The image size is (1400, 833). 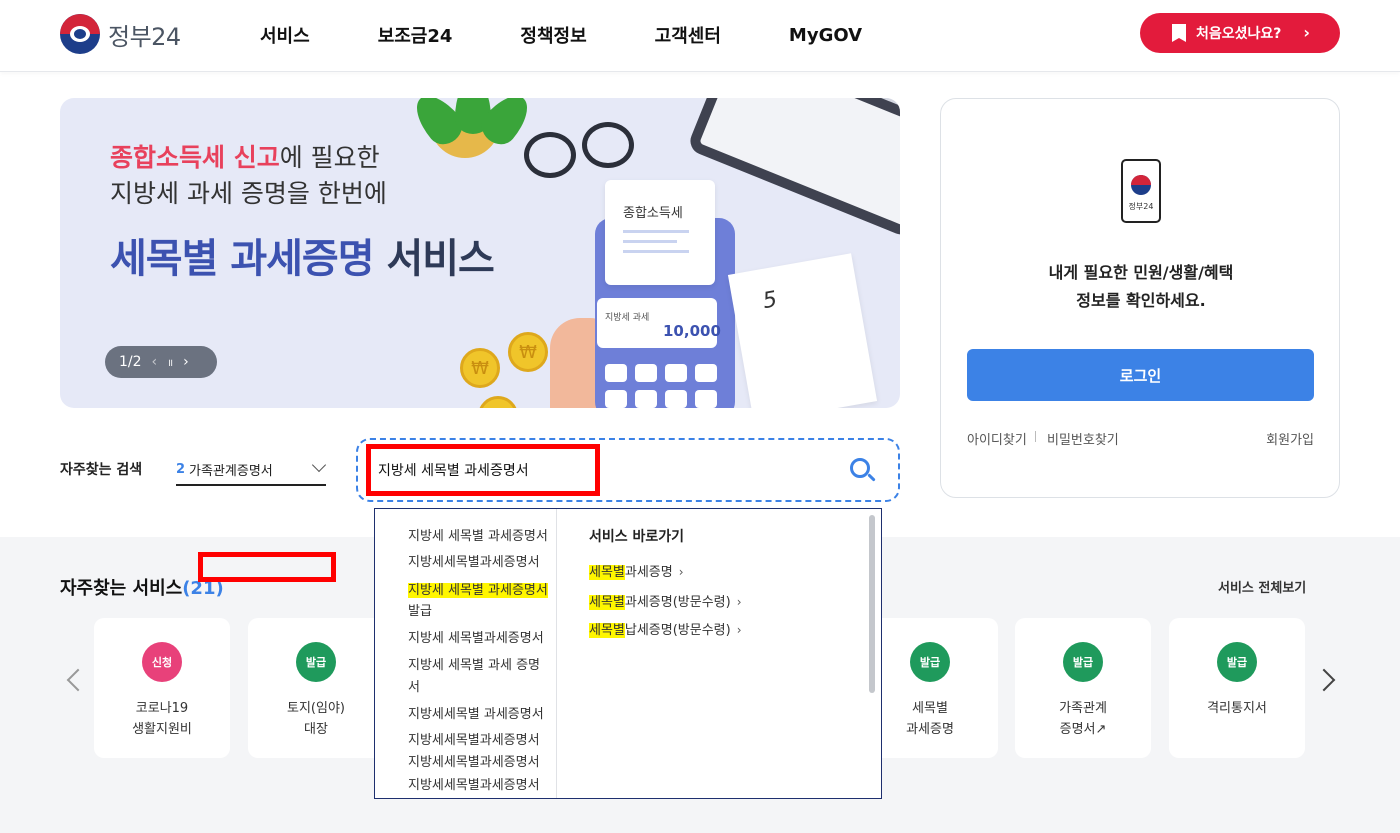 I want to click on service-card-land-register: 발급 토지(임야) 대장, so click(x=316, y=688).